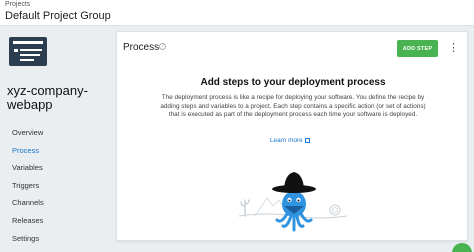 This screenshot has width=474, height=252. What do you see at coordinates (293, 202) in the screenshot?
I see `octopus-cowboy-illustration` at bounding box center [293, 202].